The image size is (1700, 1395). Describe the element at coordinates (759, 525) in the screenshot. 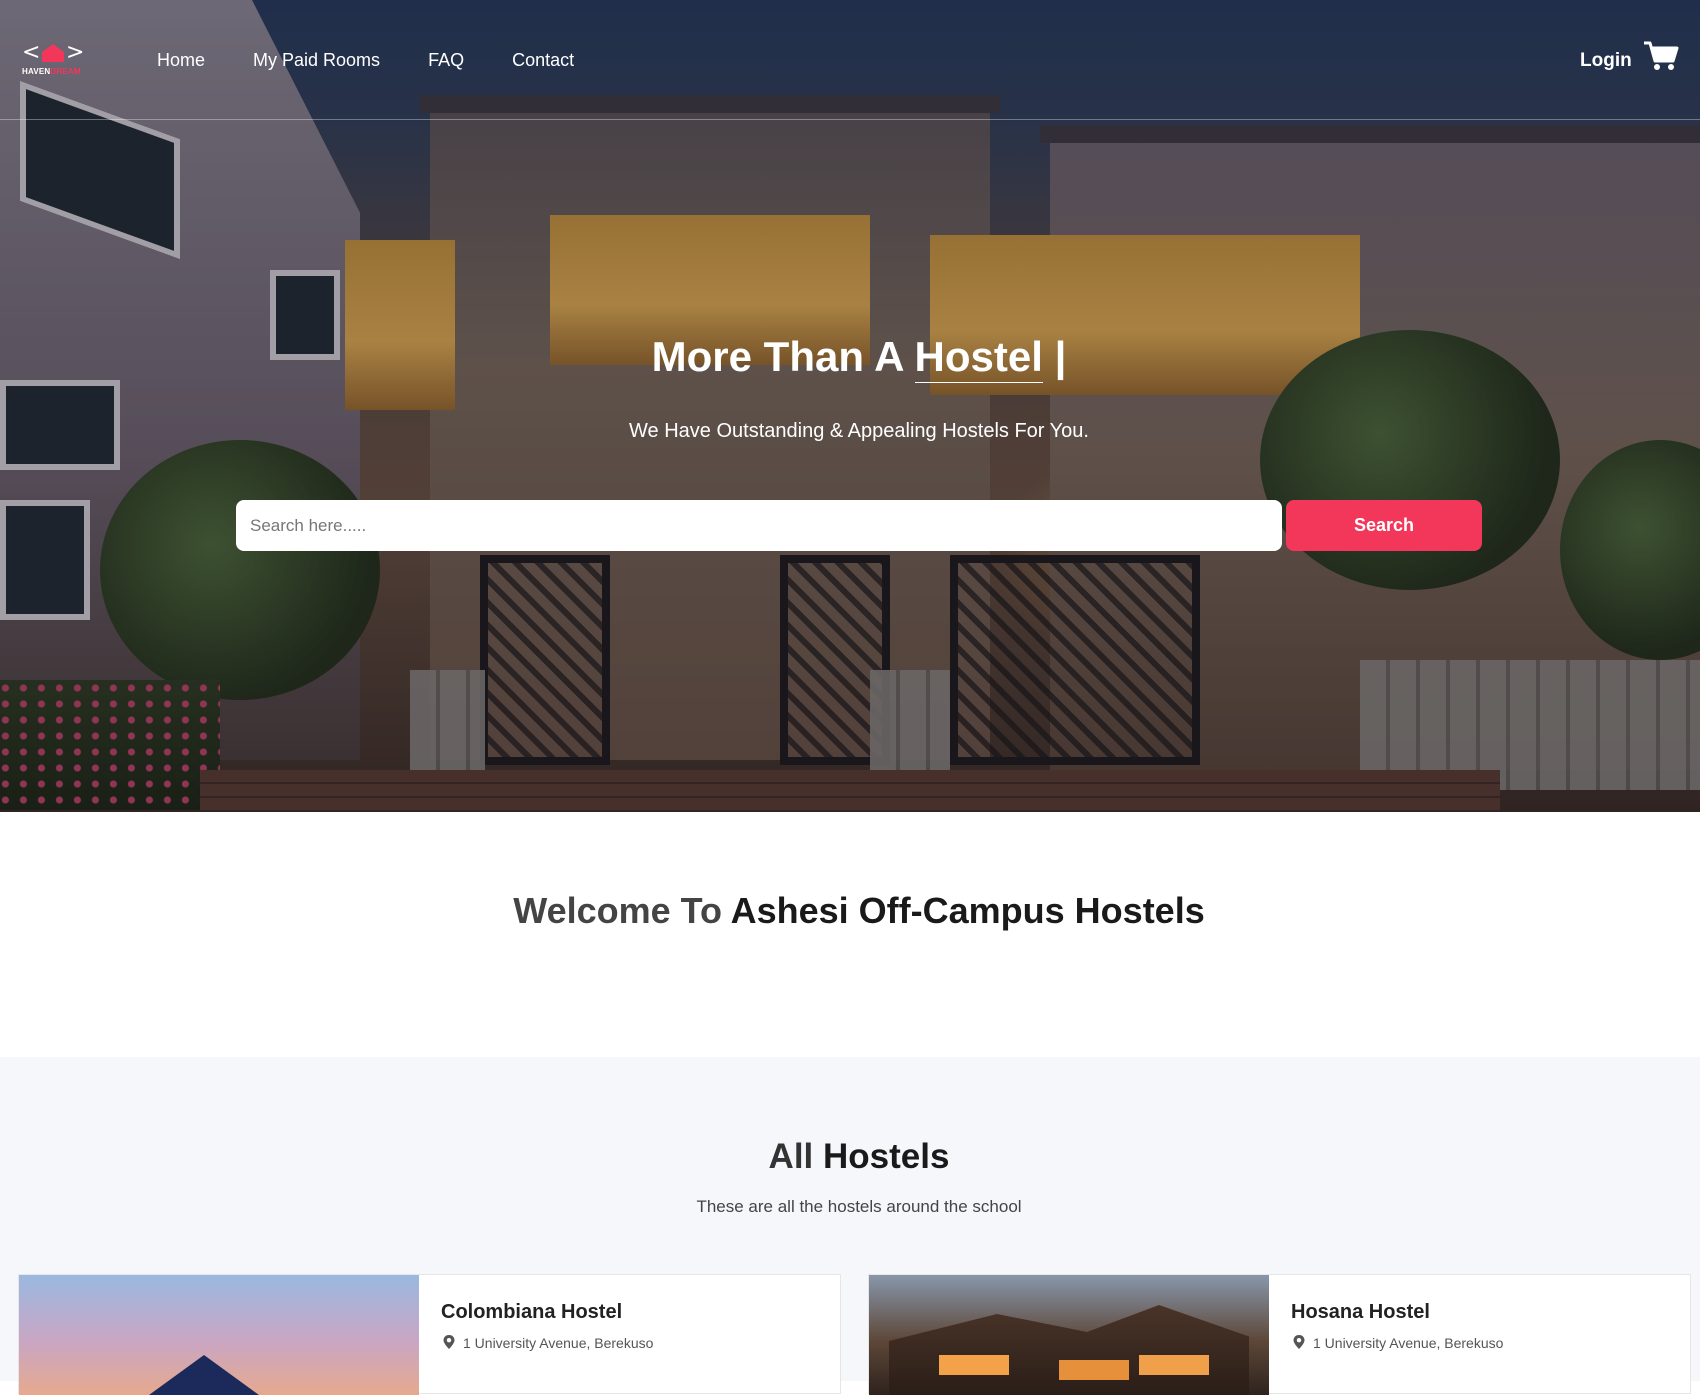

I see `search-input` at that location.